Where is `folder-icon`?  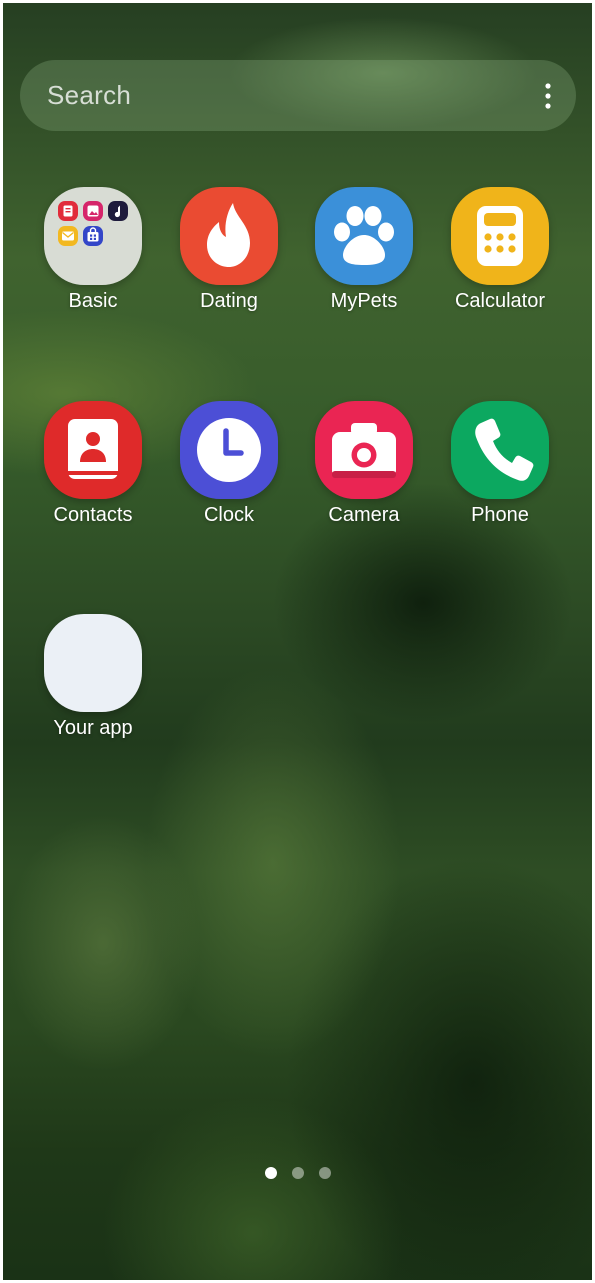
folder-icon is located at coordinates (93, 236).